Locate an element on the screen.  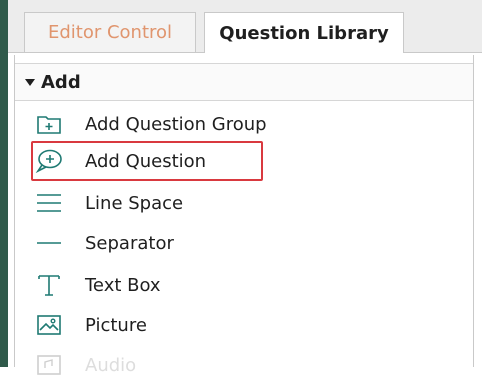
line-space-item: Line Space is located at coordinates (244, 203).